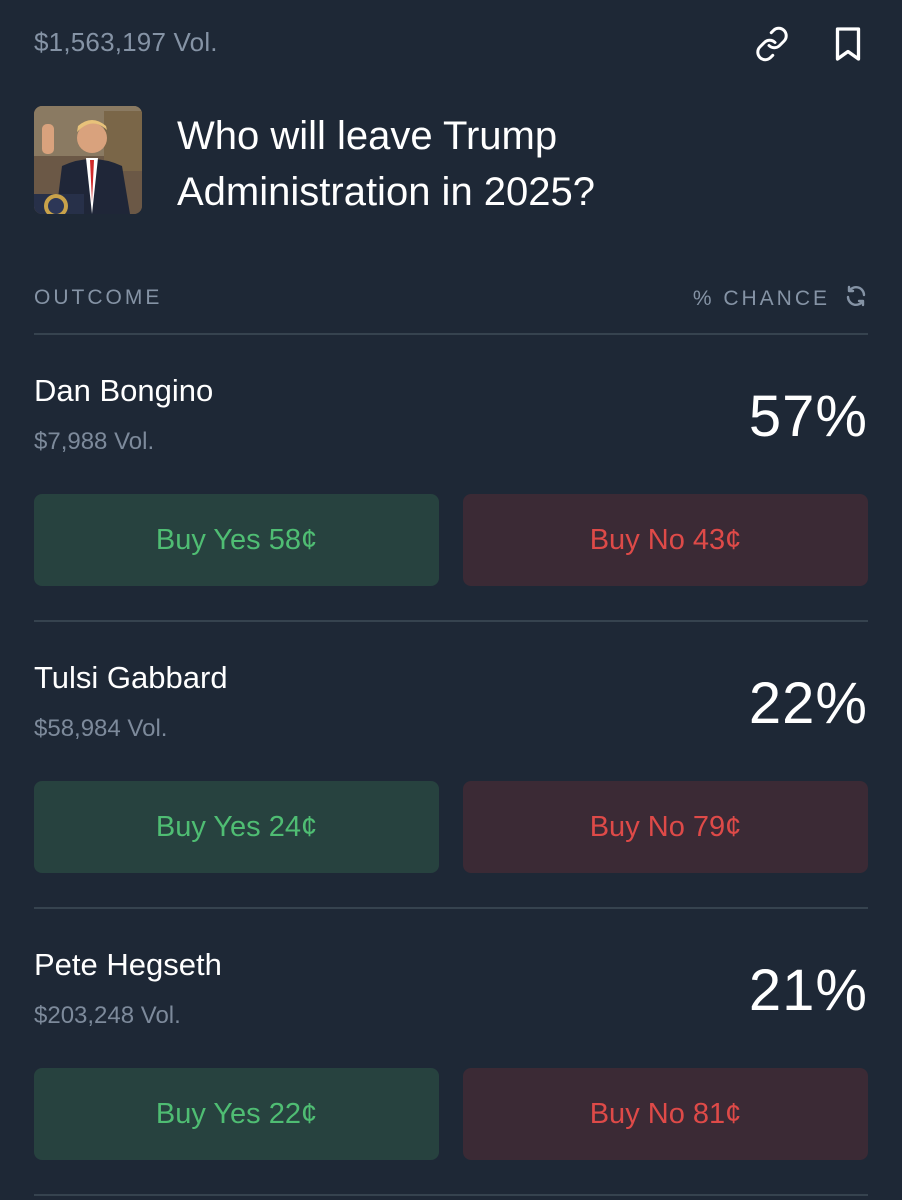 Image resolution: width=902 pixels, height=1200 pixels. I want to click on buy-yes-button: Buy Yes 22¢, so click(236, 1114).